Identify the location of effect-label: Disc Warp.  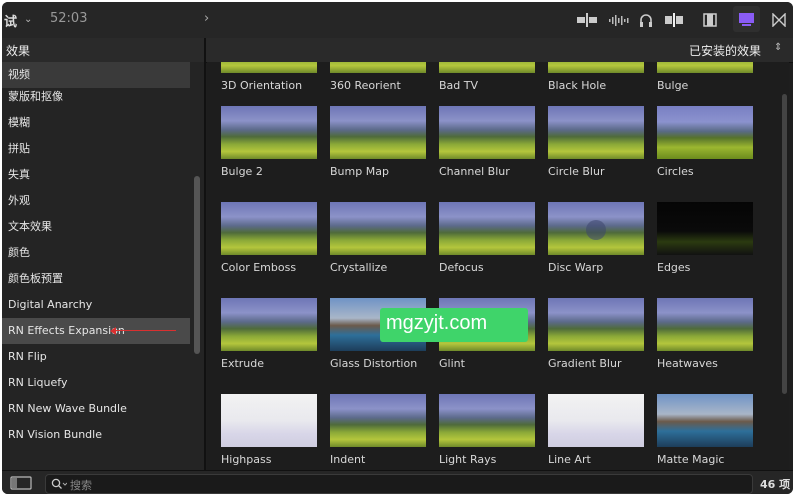
(576, 267).